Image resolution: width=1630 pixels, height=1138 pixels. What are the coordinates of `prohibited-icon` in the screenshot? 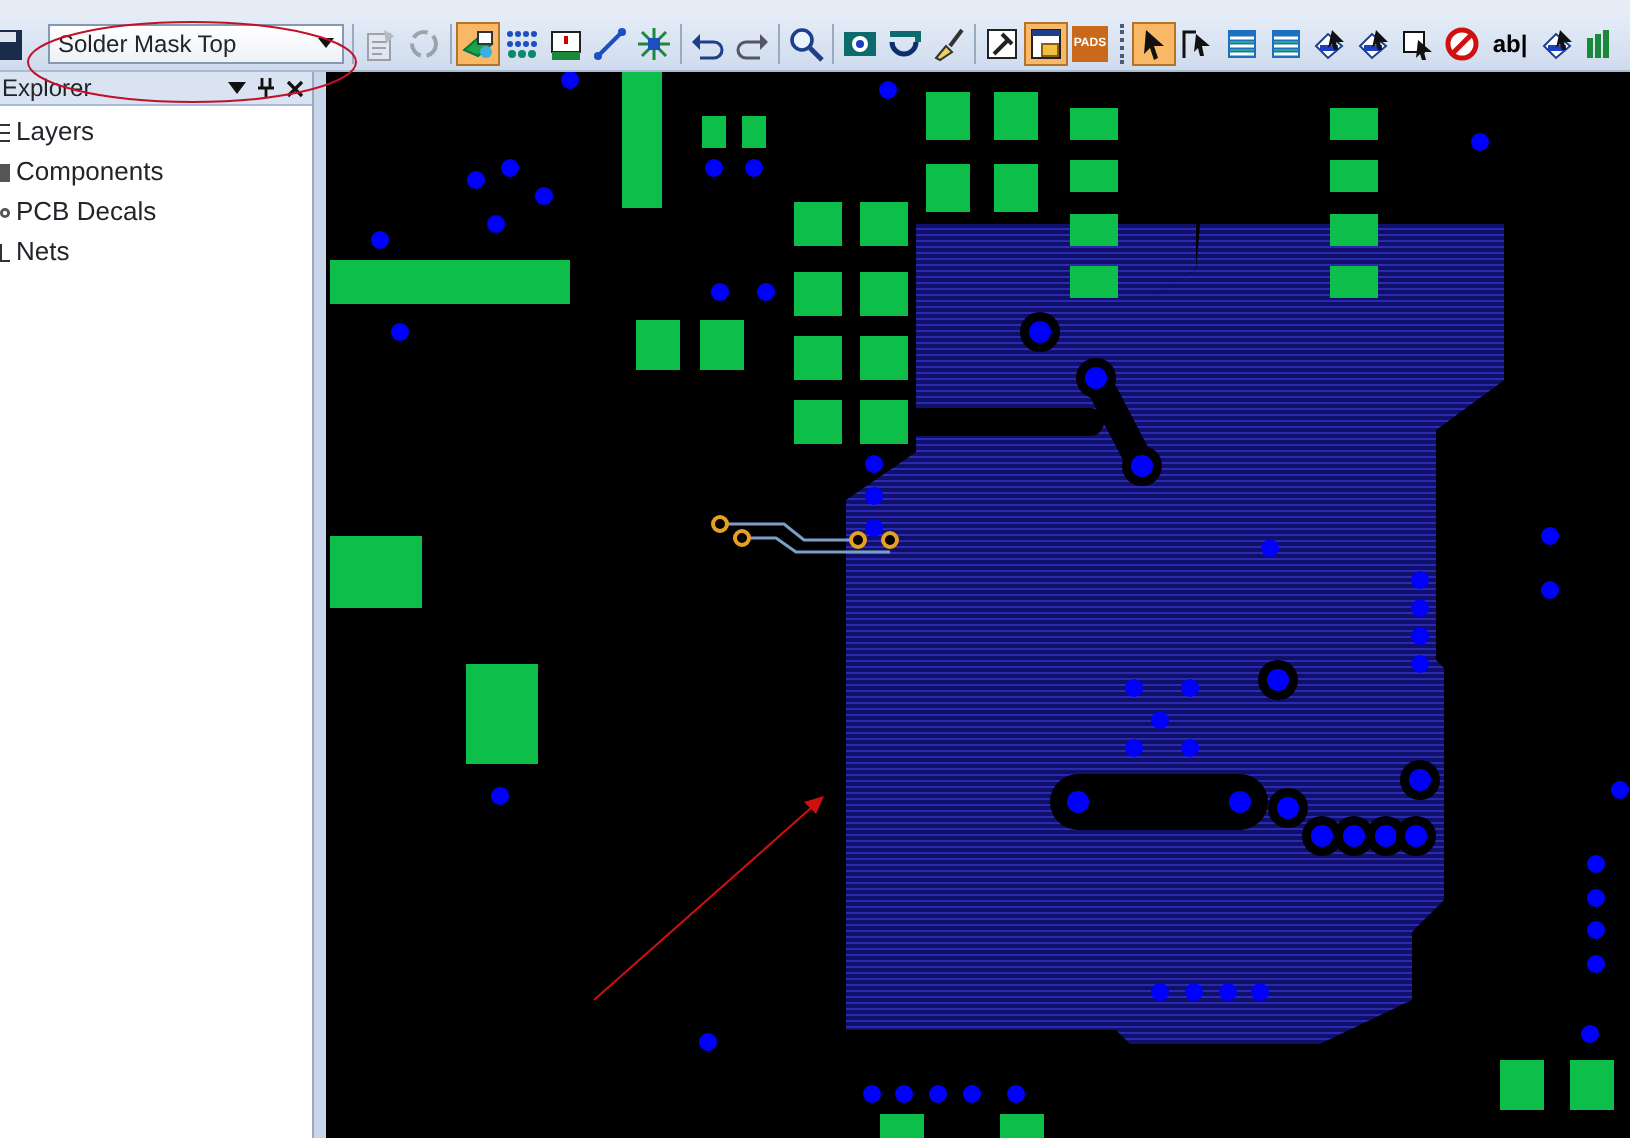 It's located at (1462, 43).